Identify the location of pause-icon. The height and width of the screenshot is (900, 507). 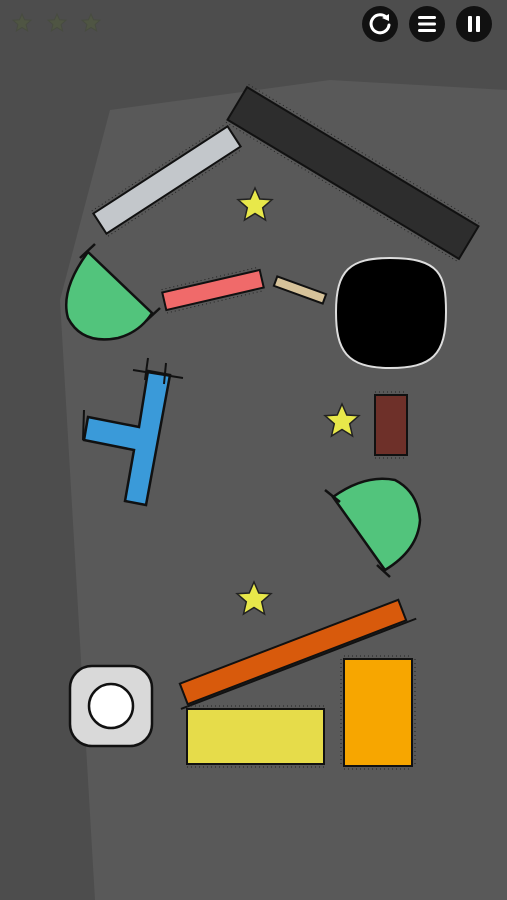
(474, 24).